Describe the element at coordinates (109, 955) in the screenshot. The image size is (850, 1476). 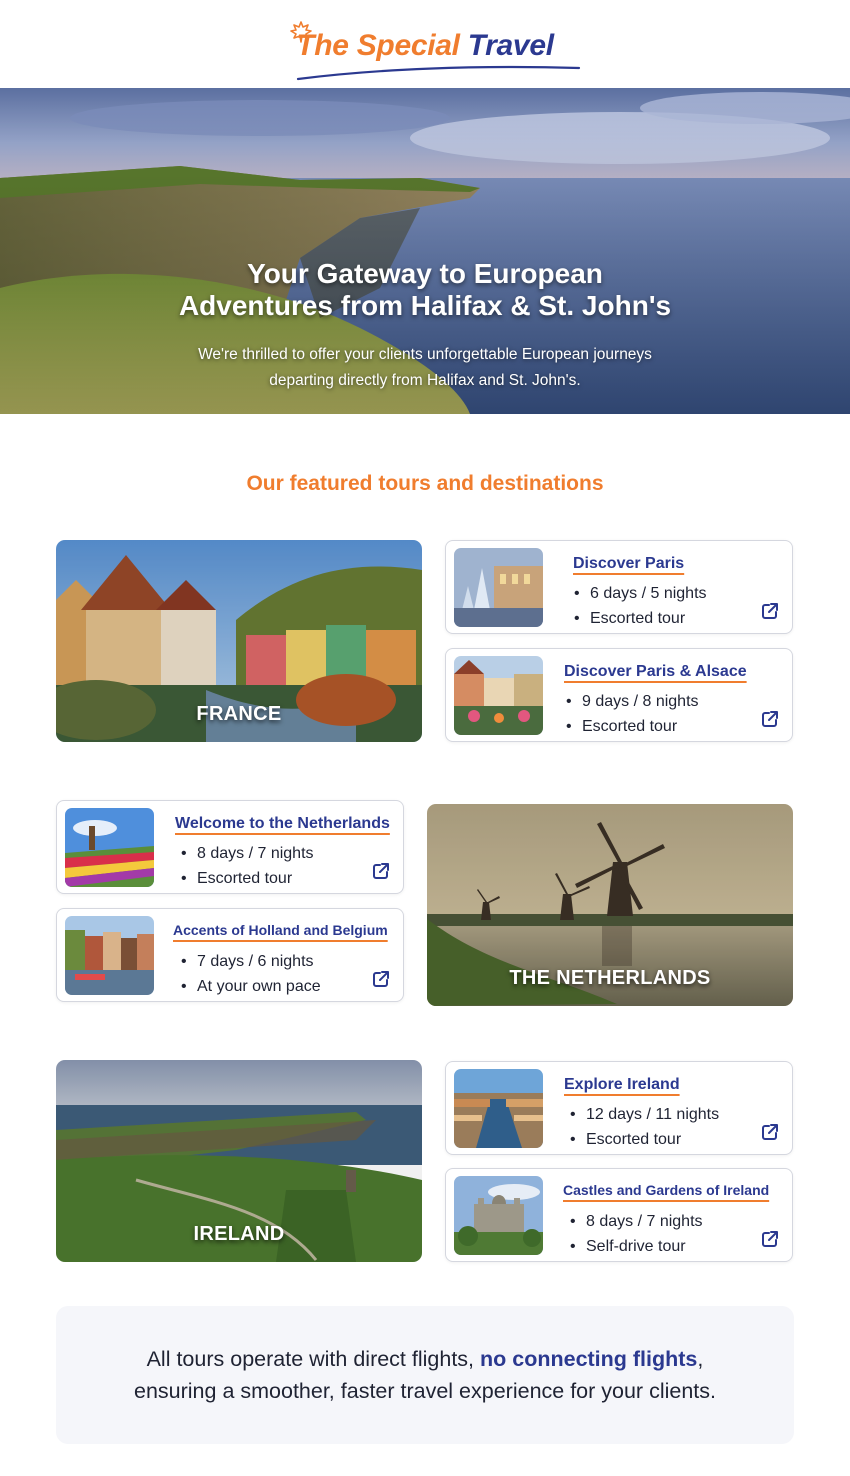
I see `tour-thumbnail-amsterdam` at that location.